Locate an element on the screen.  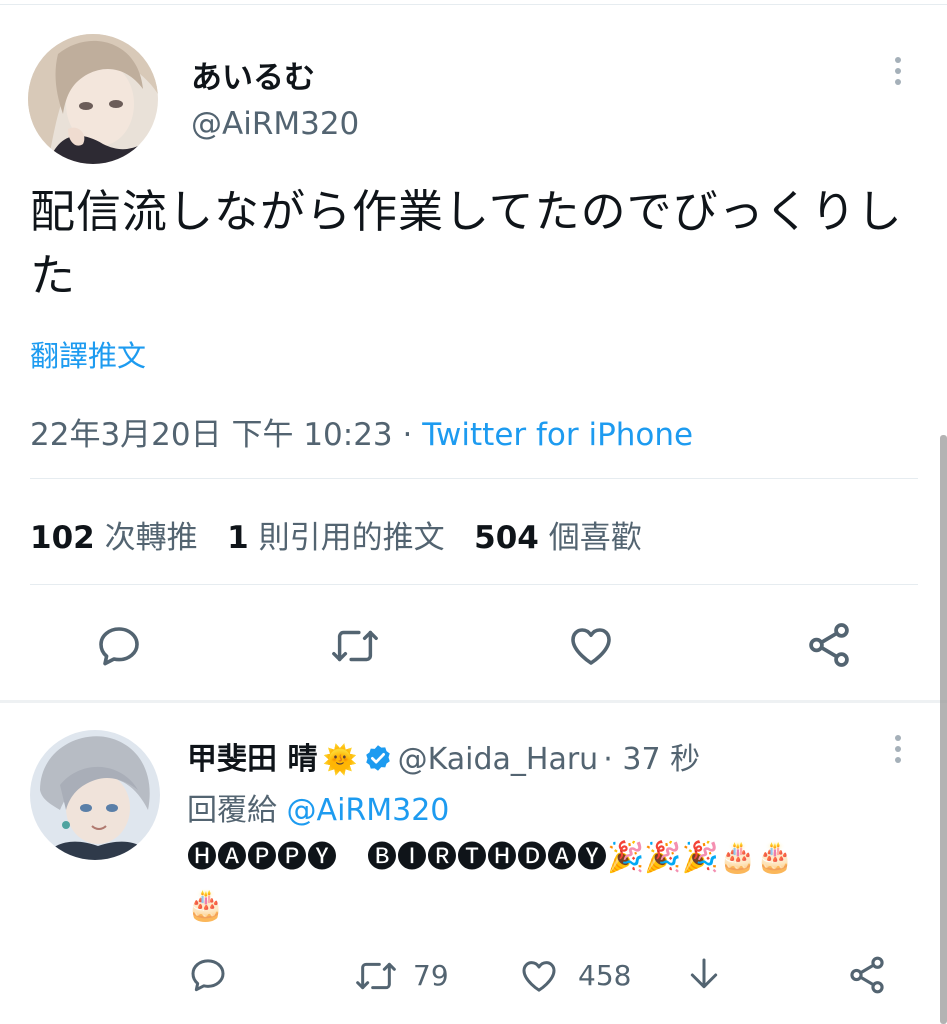
quotes-stat: 1 則引用的推文 is located at coordinates (335, 538).